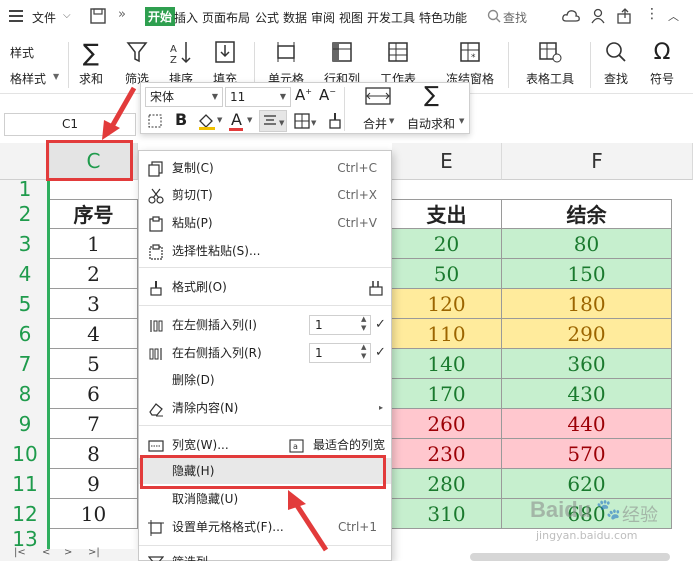  Describe the element at coordinates (25, 514) in the screenshot. I see `row-header: 12` at that location.